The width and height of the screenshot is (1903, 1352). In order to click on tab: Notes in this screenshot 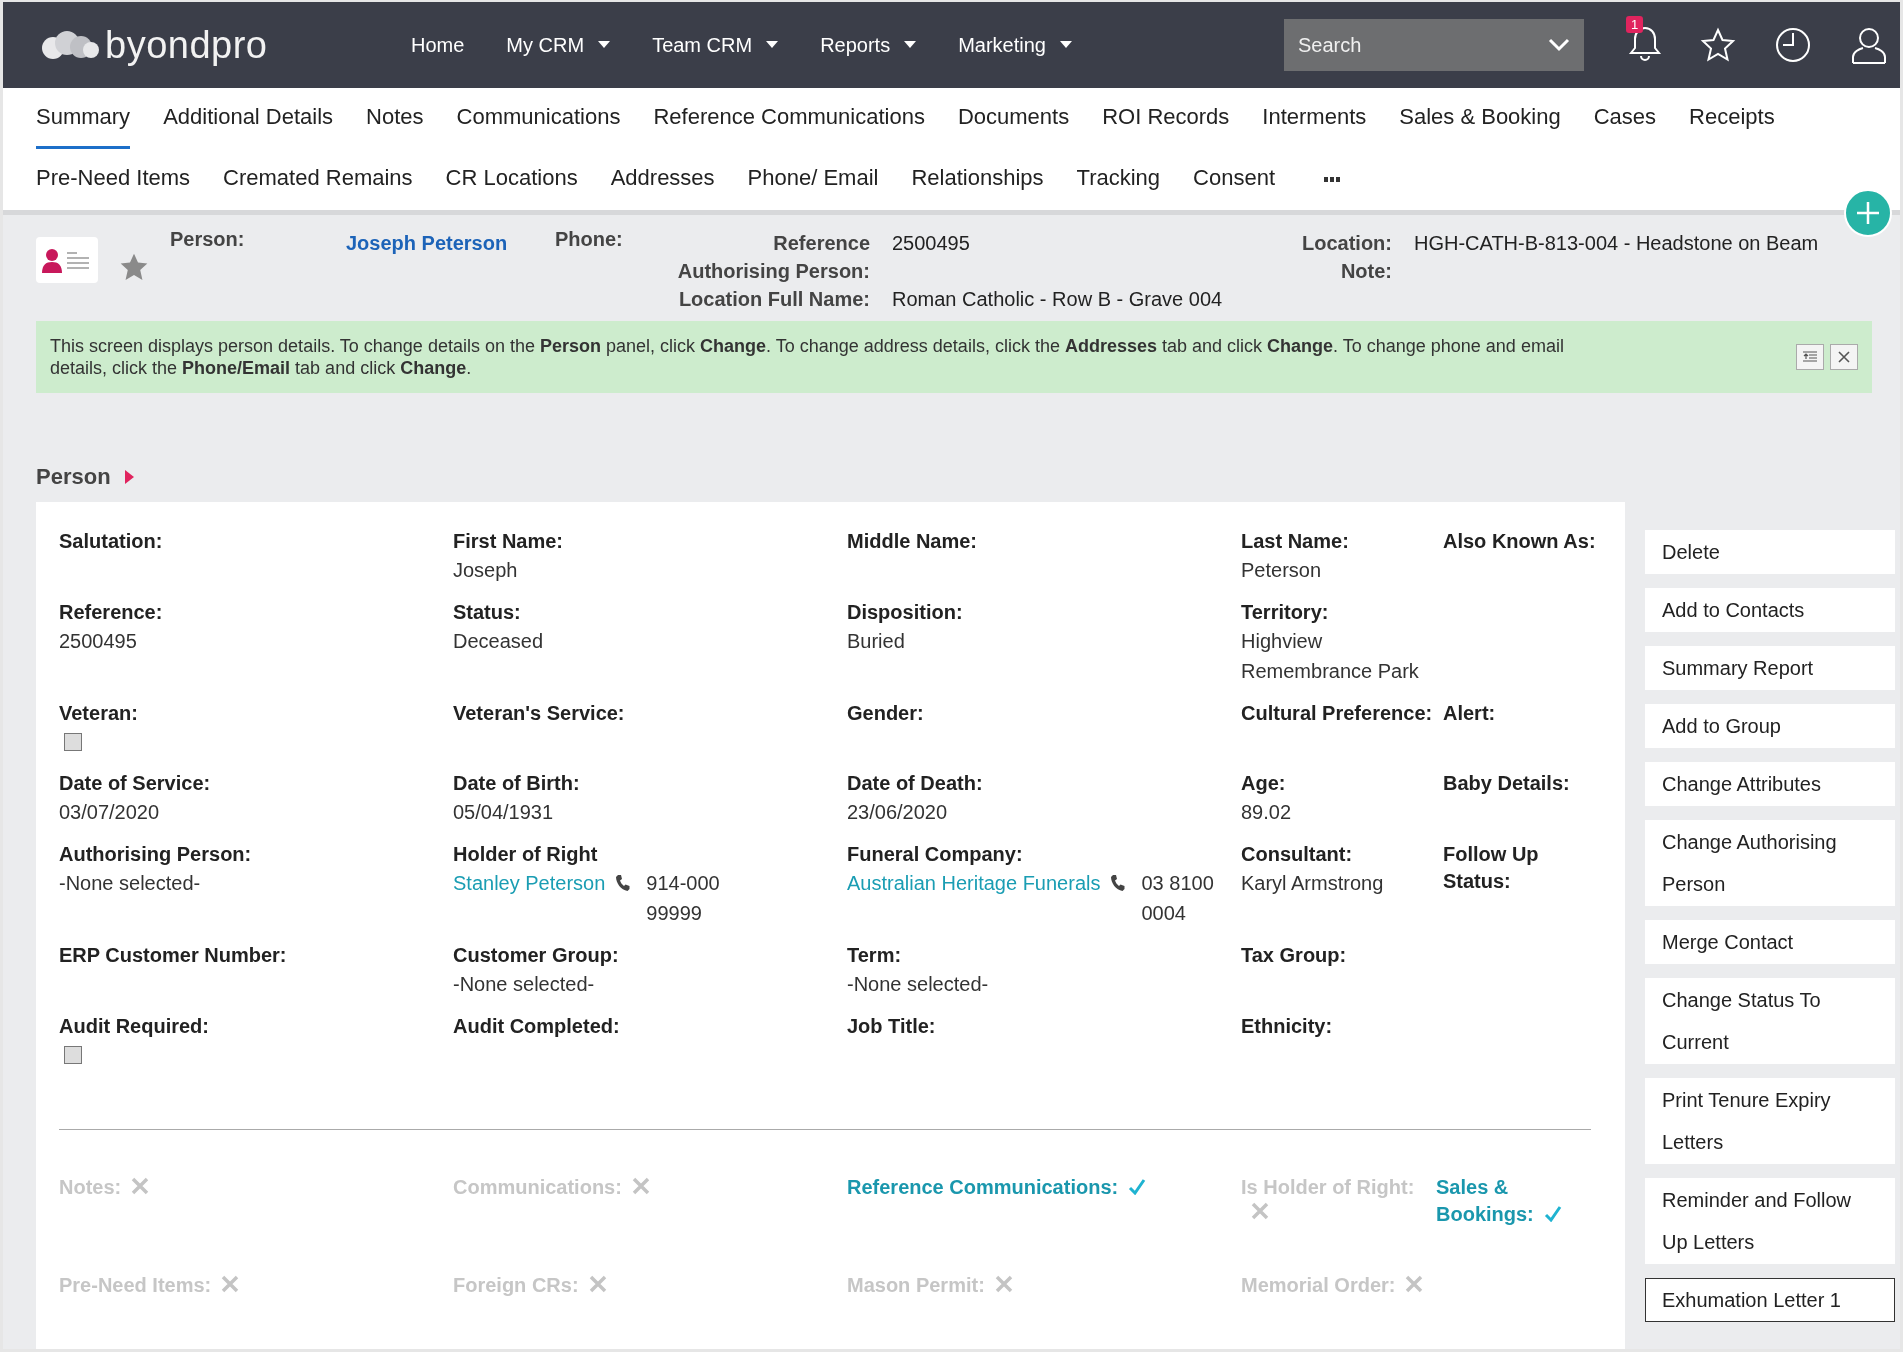, I will do `click(395, 118)`.